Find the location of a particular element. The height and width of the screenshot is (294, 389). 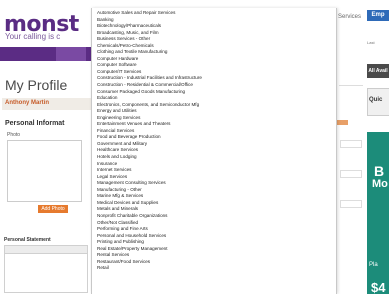

nav-tab-active-bg is located at coordinates (71, 54).